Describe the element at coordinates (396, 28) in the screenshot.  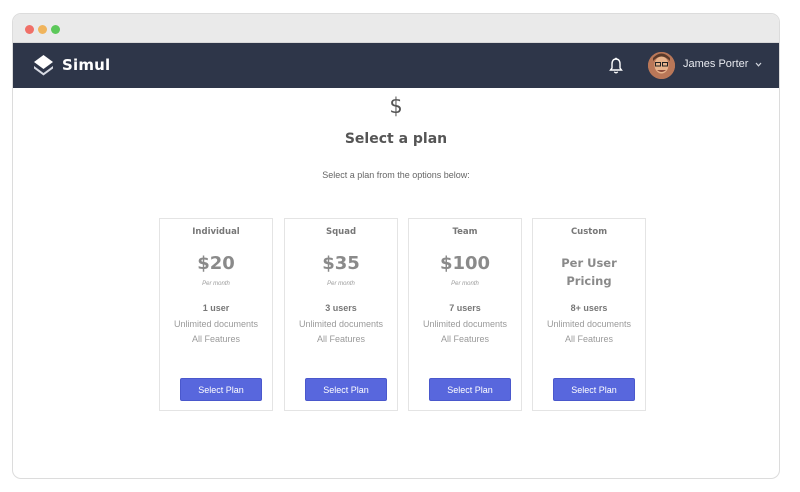
I see `window-titlebar` at that location.